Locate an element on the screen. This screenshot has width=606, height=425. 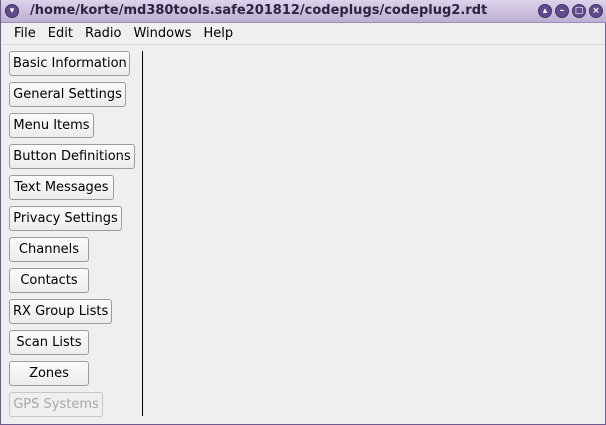
contacts-button: Contacts is located at coordinates (49, 280).